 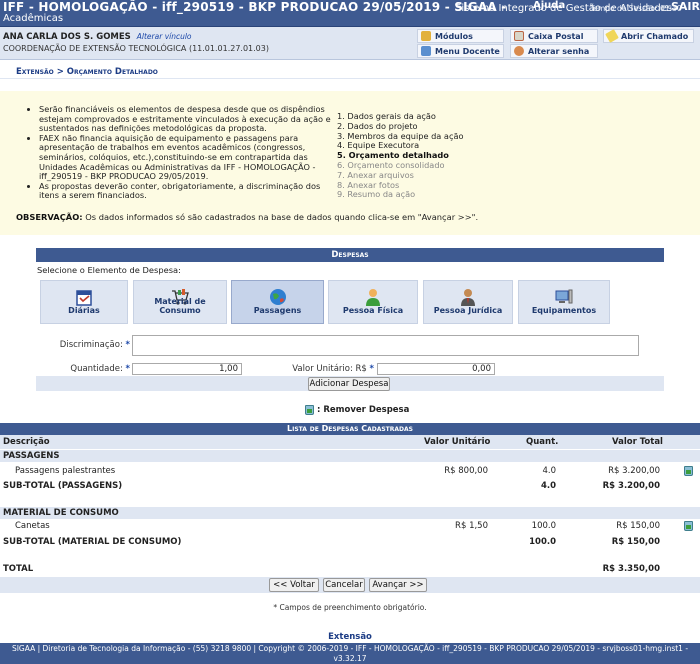 I want to click on user-name-text: ANA CARLA DOS S. GOMES, so click(x=67, y=37).